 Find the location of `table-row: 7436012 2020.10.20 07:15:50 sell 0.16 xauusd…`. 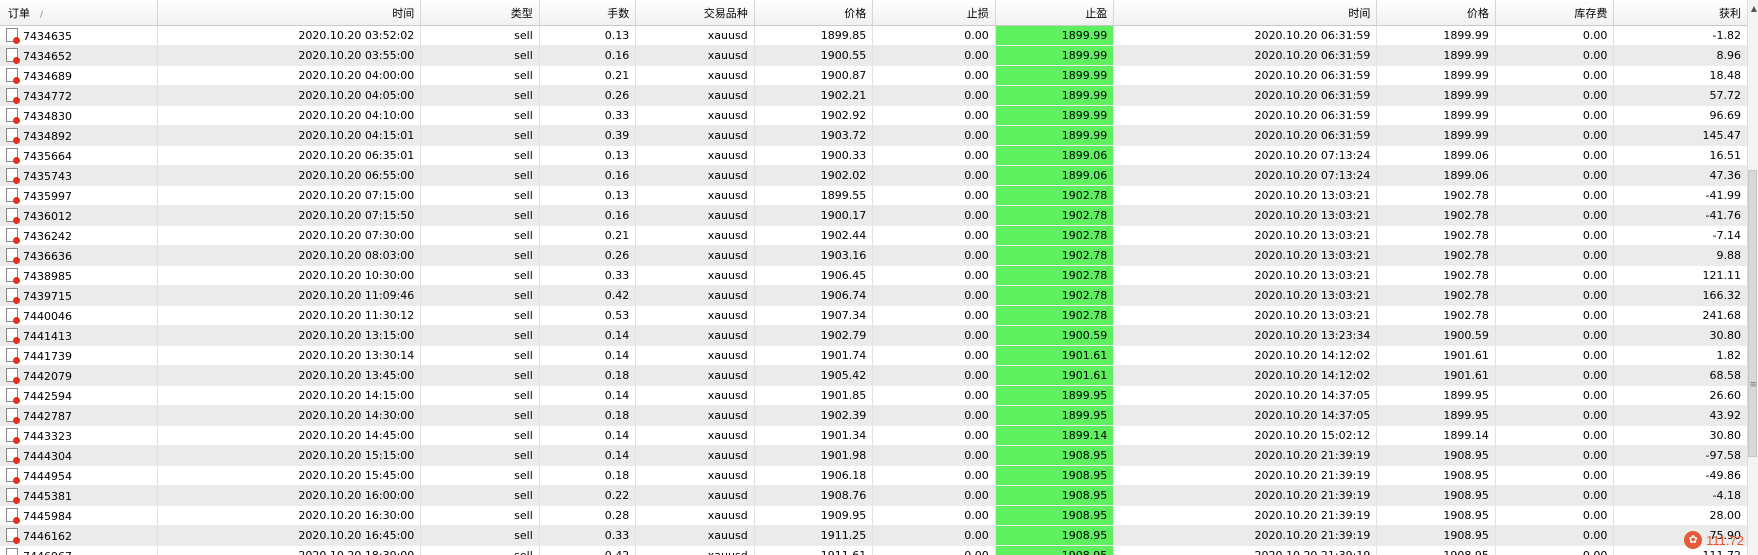

table-row: 7436012 2020.10.20 07:15:50 sell 0.16 xauusd… is located at coordinates (874, 215).